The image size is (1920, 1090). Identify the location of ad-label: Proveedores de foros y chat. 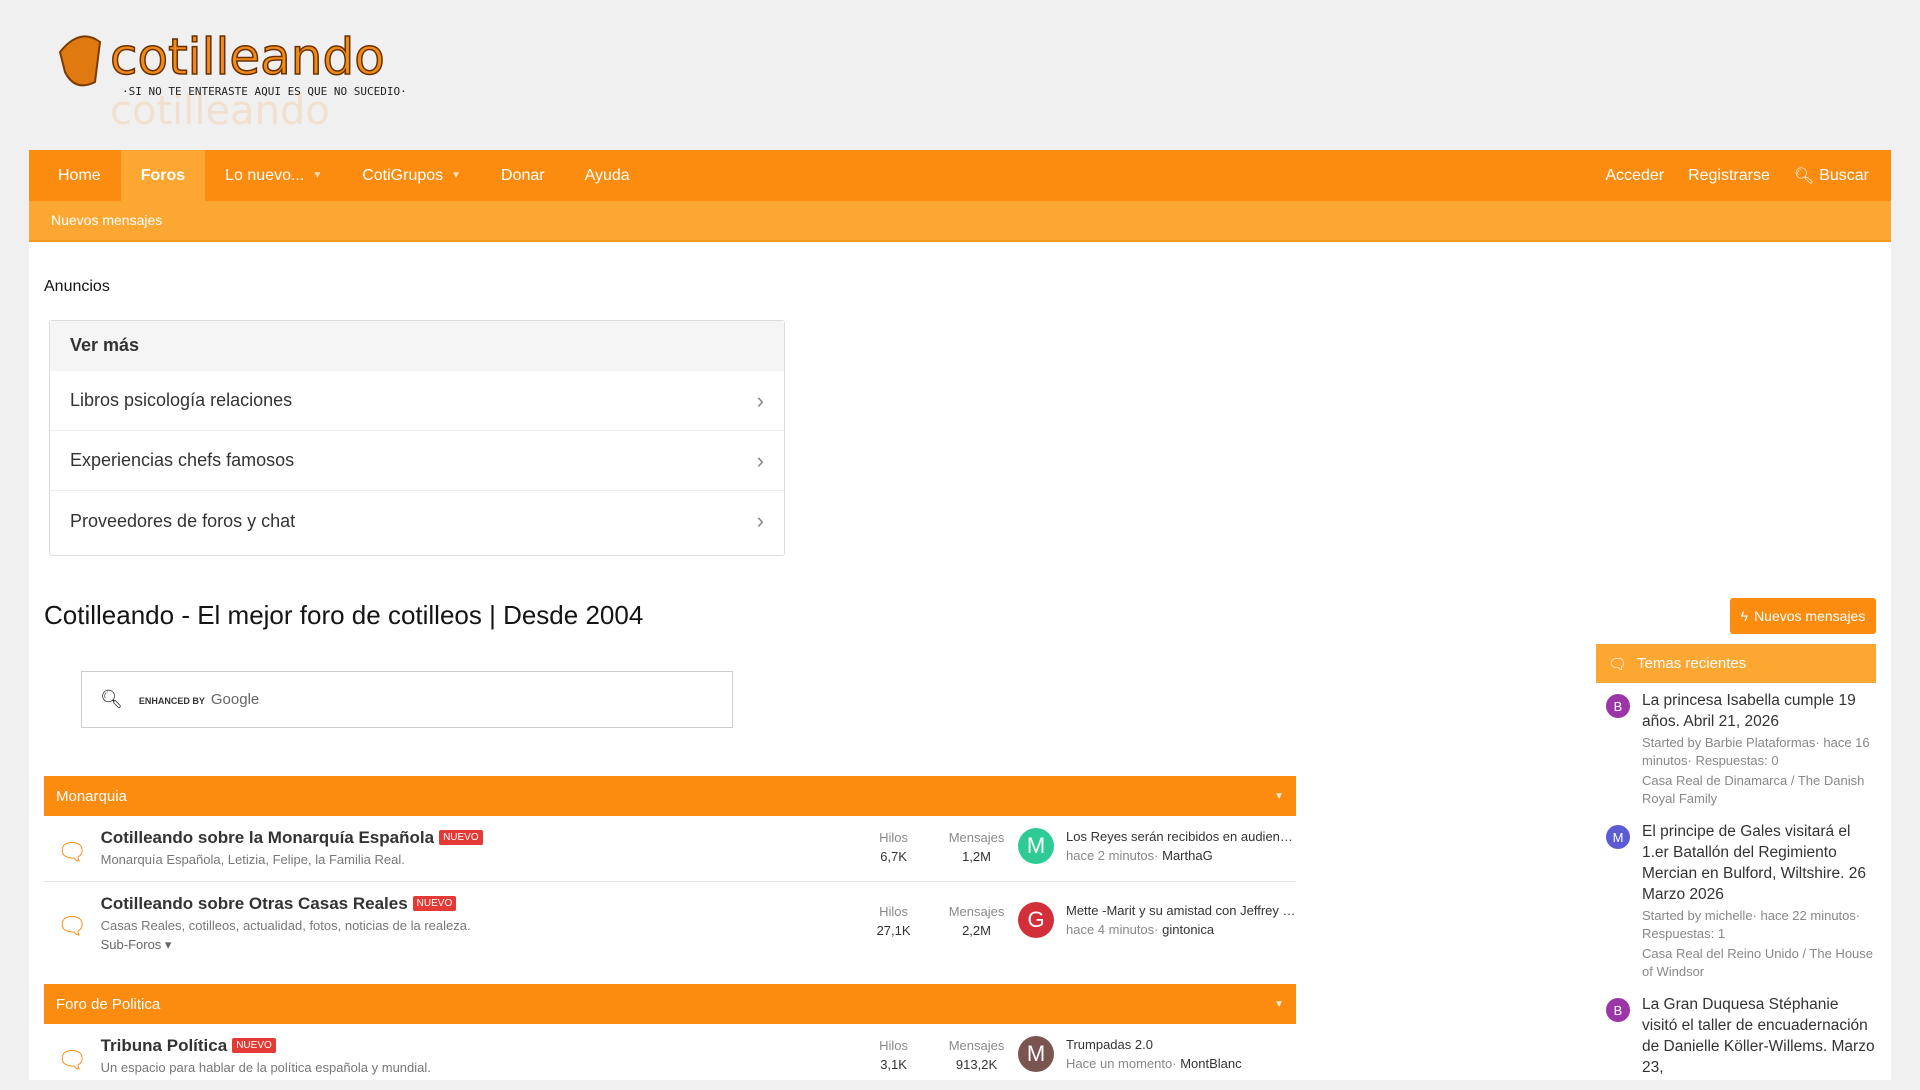
(183, 520).